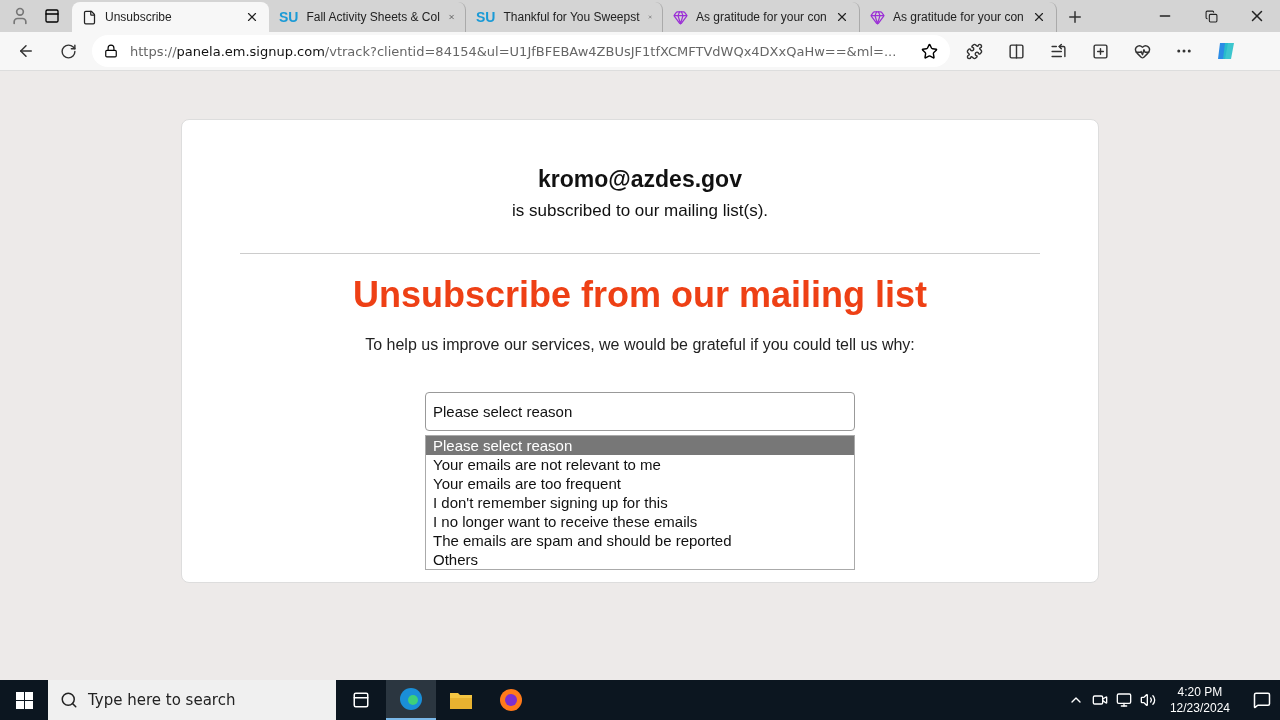  What do you see at coordinates (24, 700) in the screenshot?
I see `windows-icon` at bounding box center [24, 700].